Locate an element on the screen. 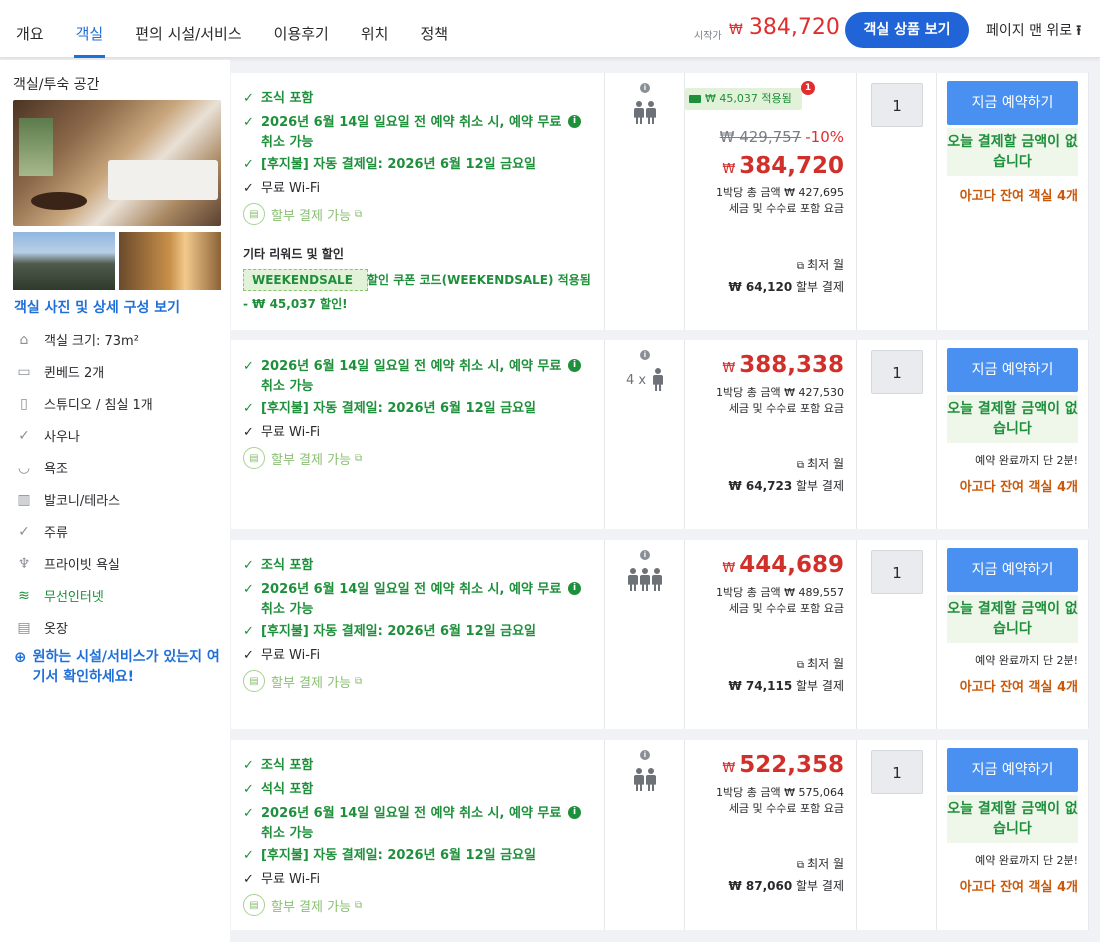  tab-overview: 개요 is located at coordinates (30, 29).